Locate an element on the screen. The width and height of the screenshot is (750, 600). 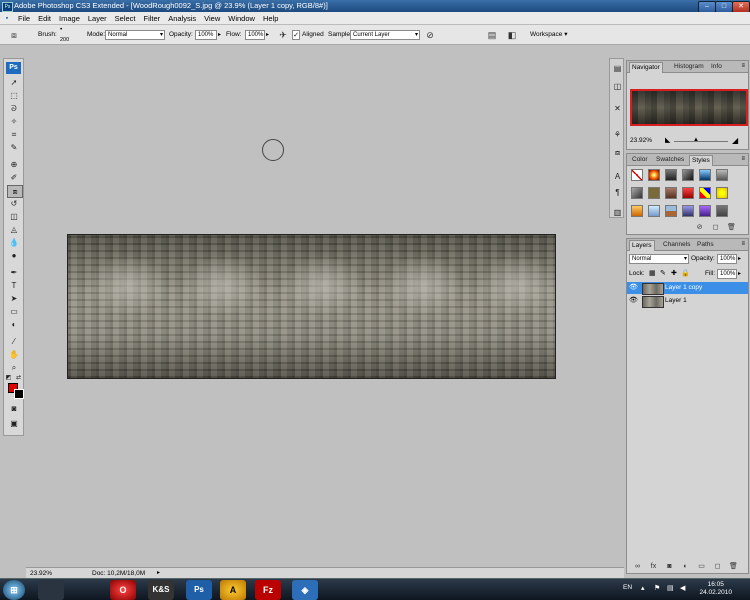
menu-edit: Edit is located at coordinates (44, 18).